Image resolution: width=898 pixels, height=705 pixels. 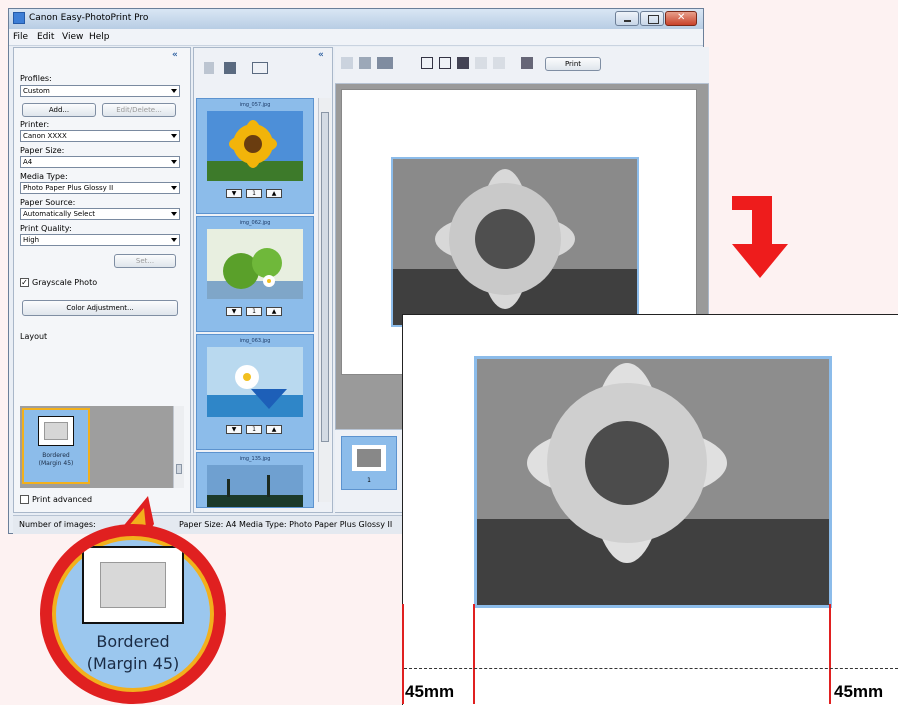 What do you see at coordinates (57, 524) in the screenshot?
I see `status-image-count: Number of images:` at bounding box center [57, 524].